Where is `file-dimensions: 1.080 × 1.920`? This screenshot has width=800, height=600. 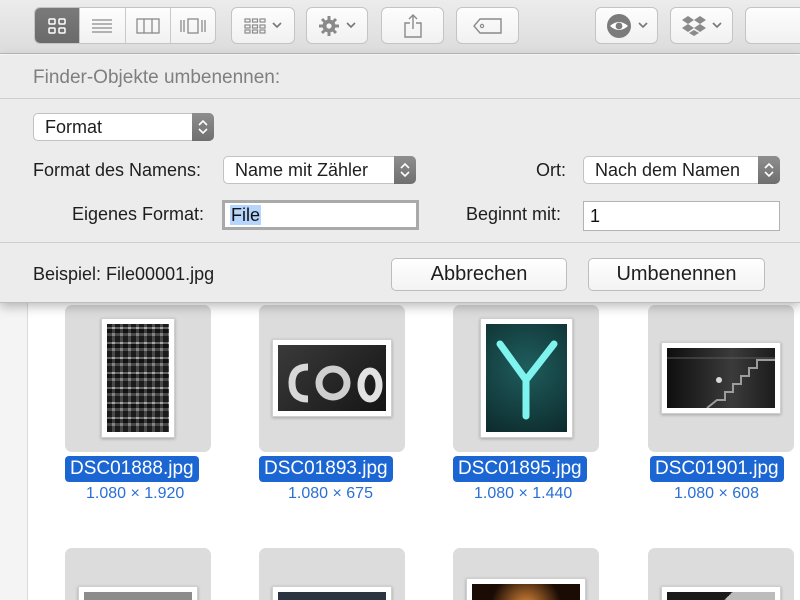
file-dimensions: 1.080 × 1.920 is located at coordinates (135, 493).